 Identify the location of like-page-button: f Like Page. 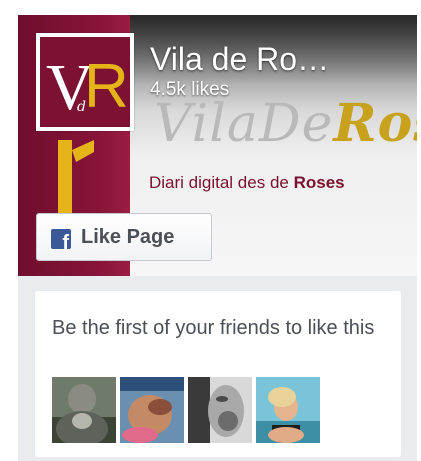
(124, 237).